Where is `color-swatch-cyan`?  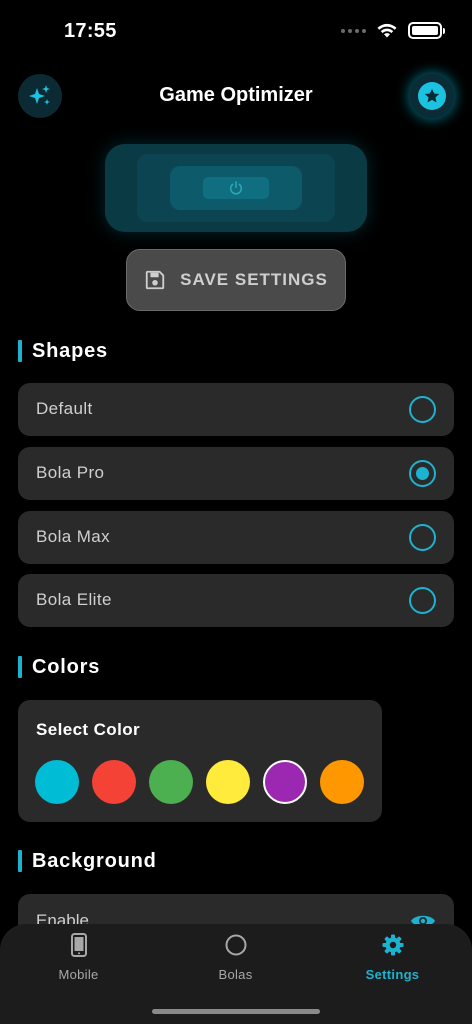 color-swatch-cyan is located at coordinates (57, 782).